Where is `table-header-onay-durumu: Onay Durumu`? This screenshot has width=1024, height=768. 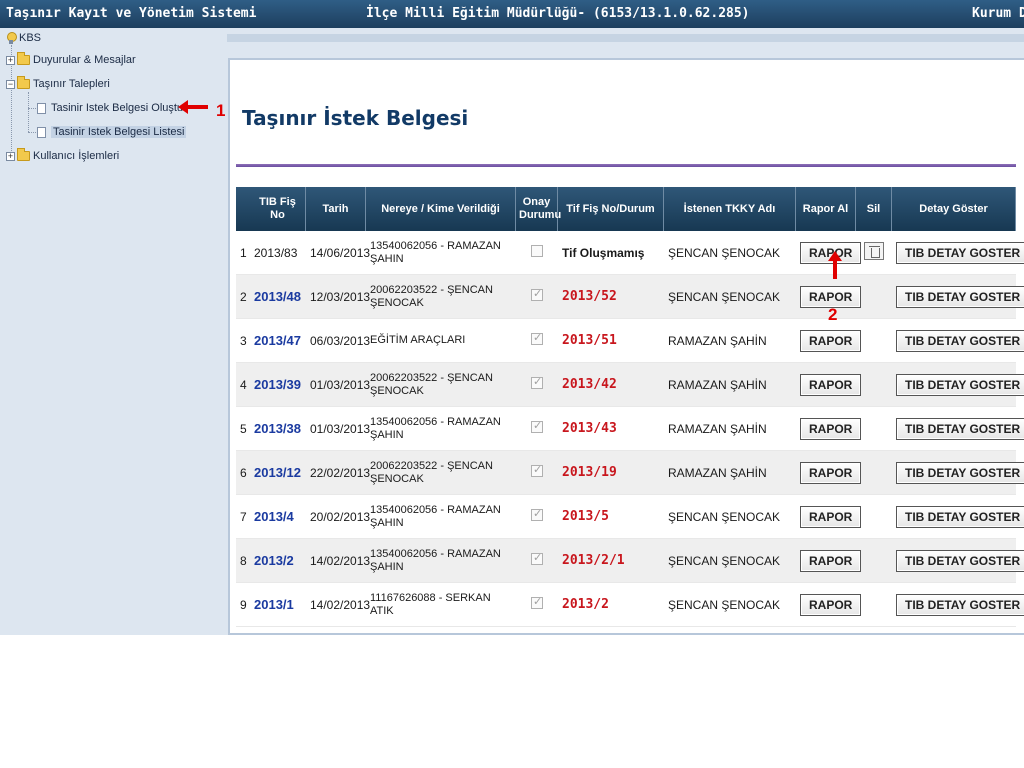 table-header-onay-durumu: Onay Durumu is located at coordinates (538, 209).